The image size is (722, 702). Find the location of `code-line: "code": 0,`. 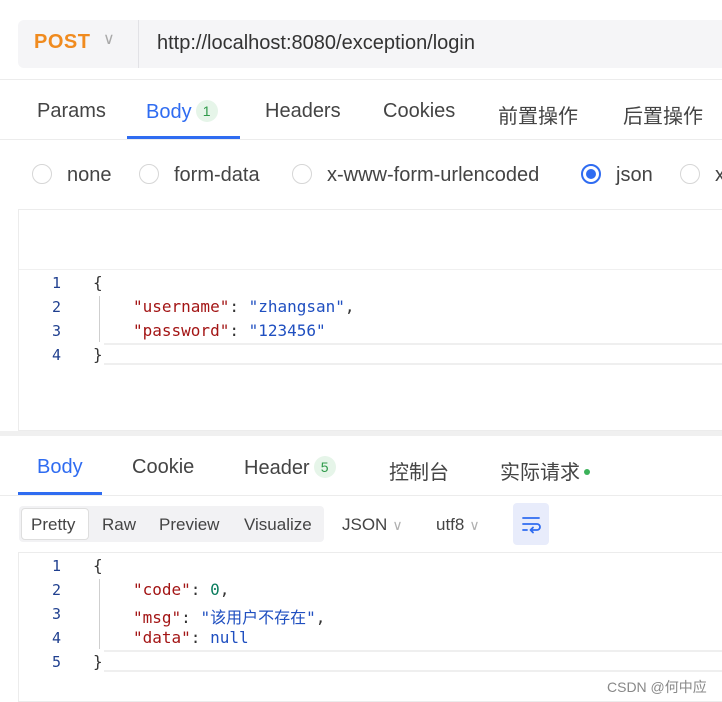

code-line: "code": 0, is located at coordinates (181, 589).